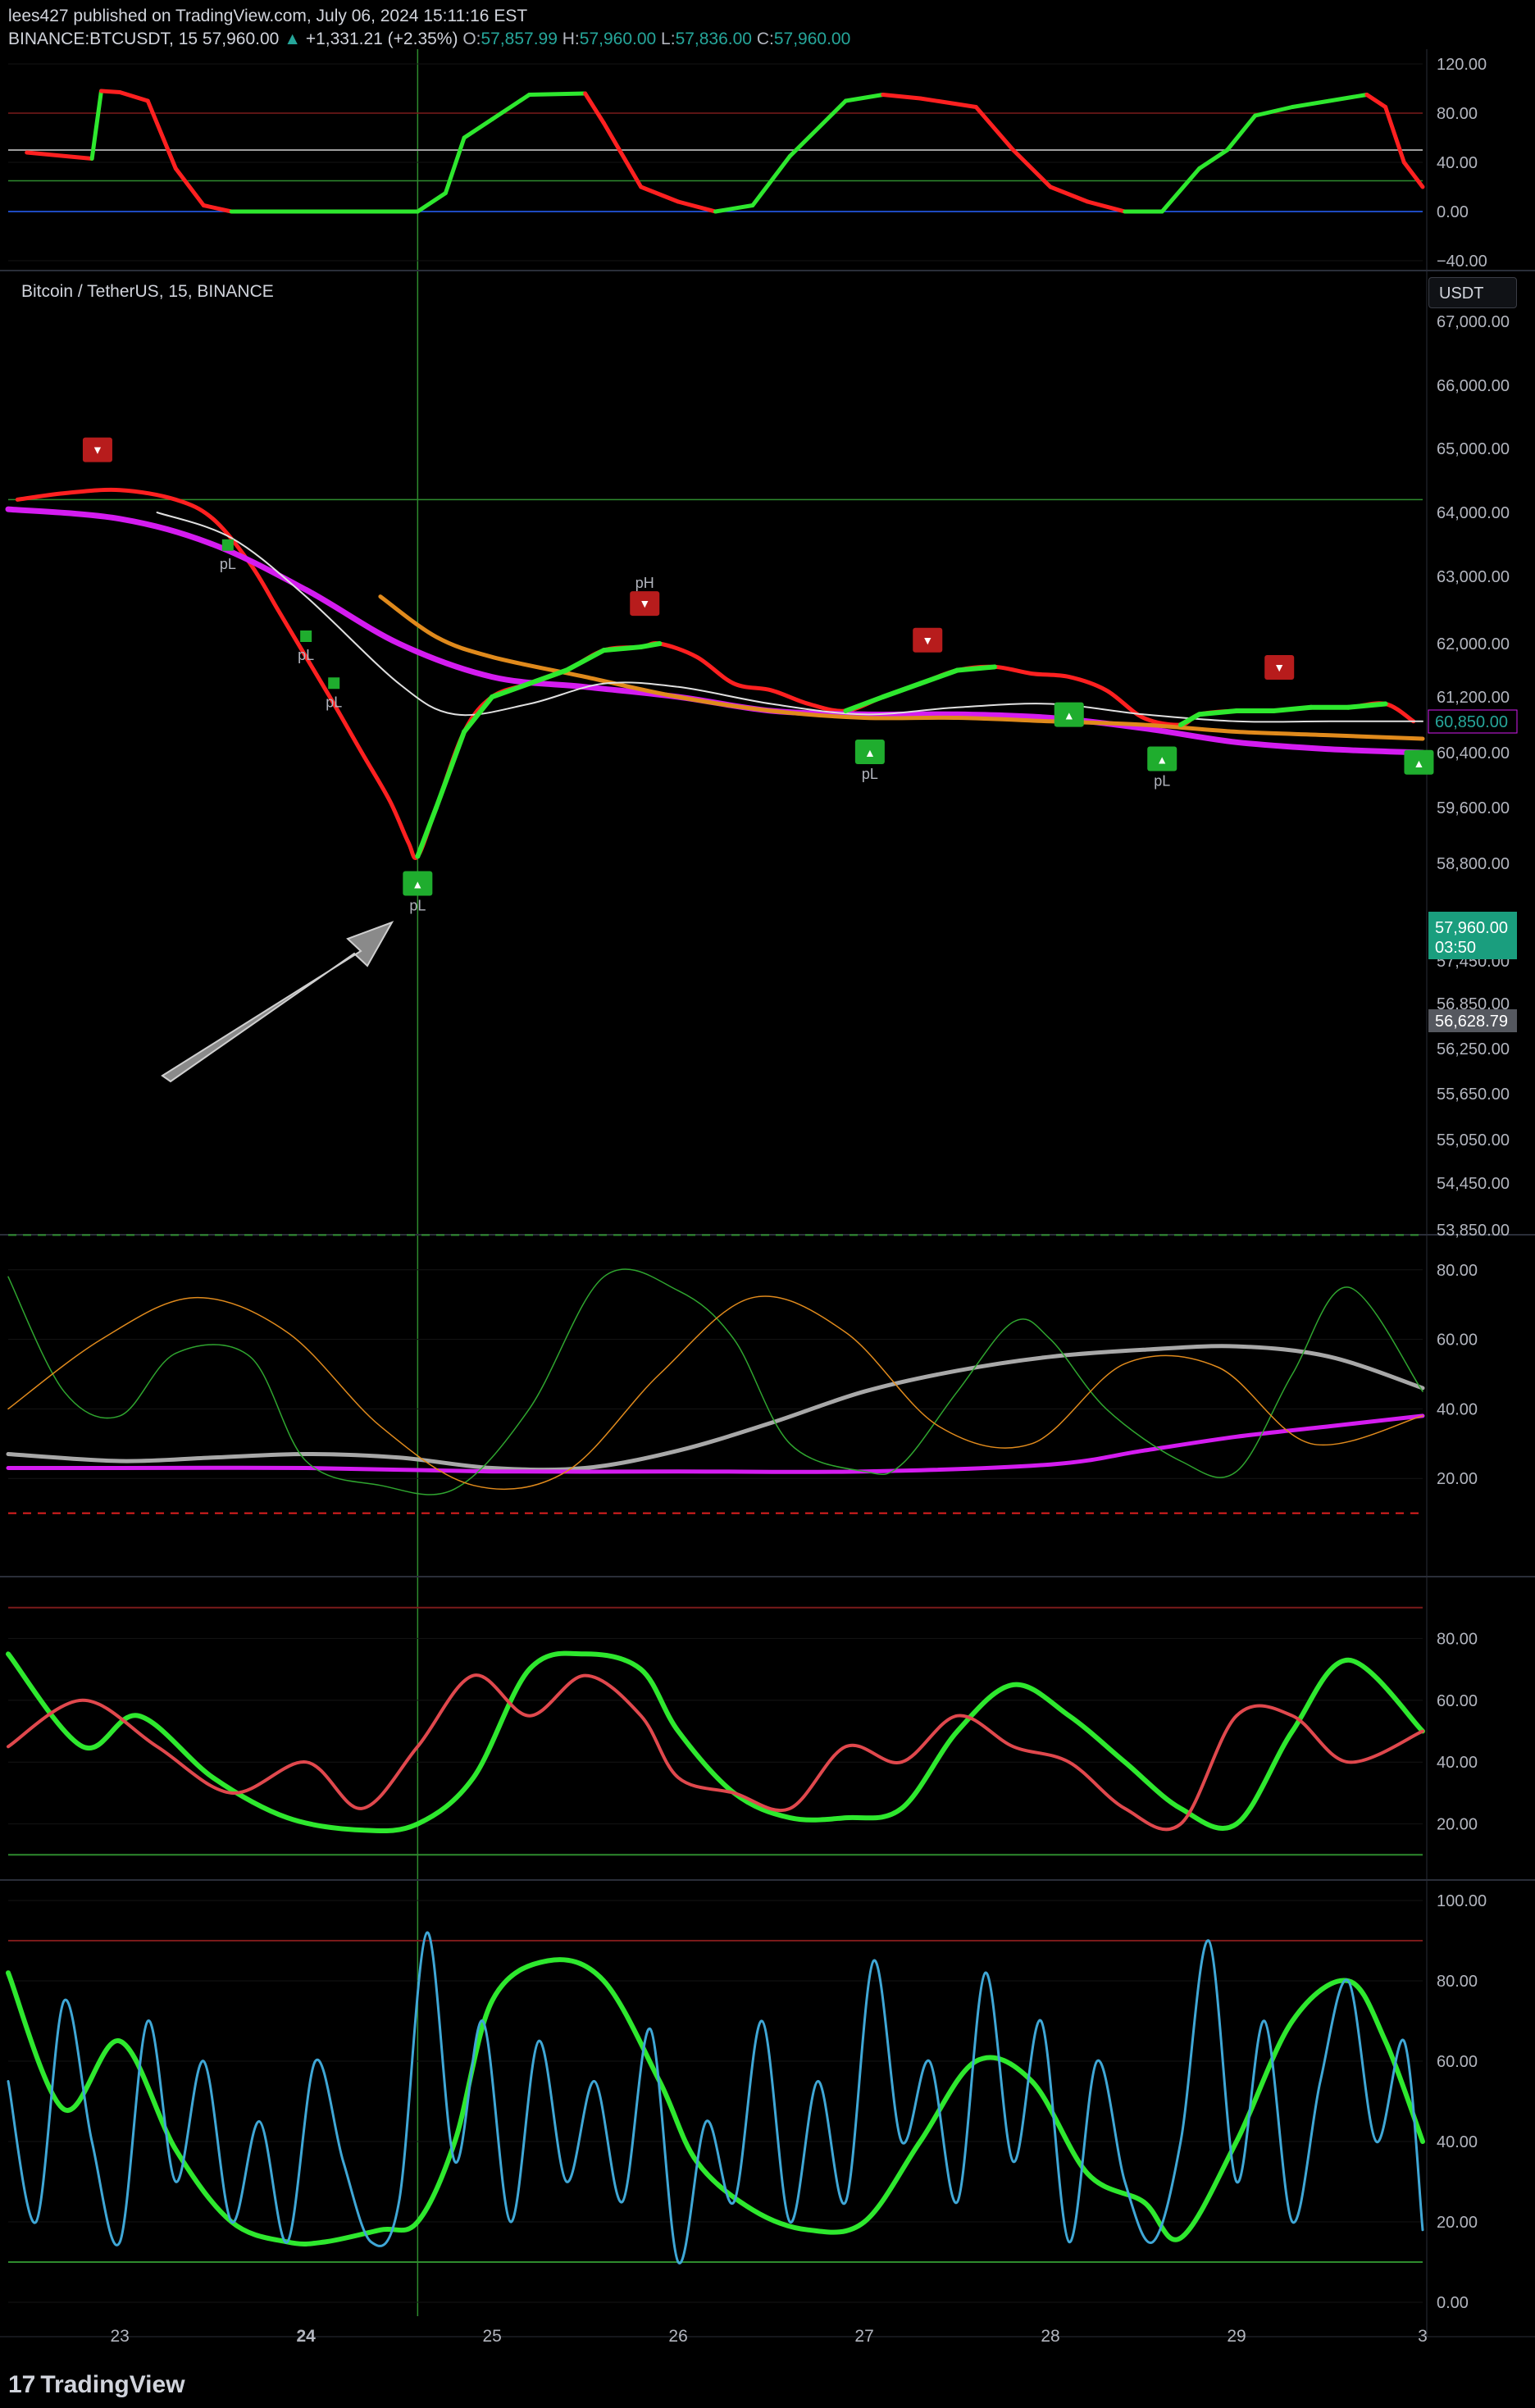 The image size is (1535, 2408). Describe the element at coordinates (241, 39) in the screenshot. I see `last-price: 57,960.00` at that location.